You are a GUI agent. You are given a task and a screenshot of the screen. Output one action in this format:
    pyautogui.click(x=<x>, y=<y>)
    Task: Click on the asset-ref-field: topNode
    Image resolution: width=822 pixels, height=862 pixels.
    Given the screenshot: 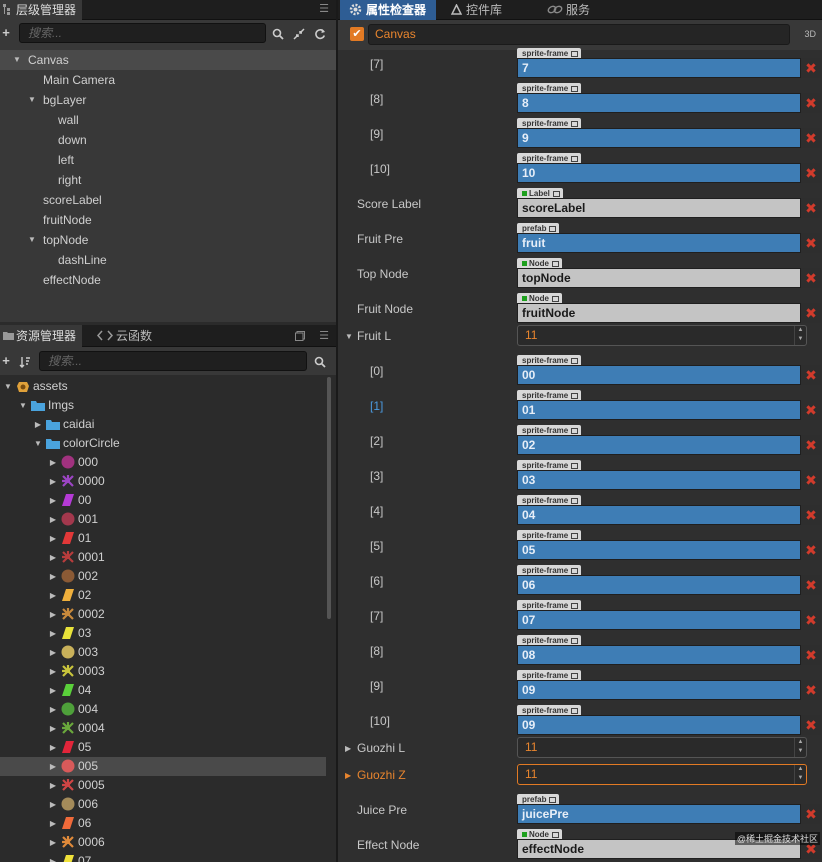 What is the action you would take?
    pyautogui.click(x=659, y=278)
    